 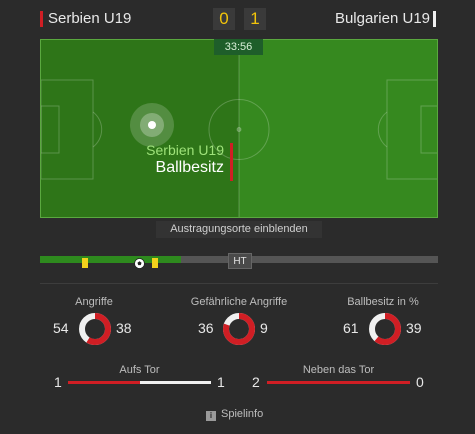 I want to click on stat-possession-away: 39, so click(x=414, y=328).